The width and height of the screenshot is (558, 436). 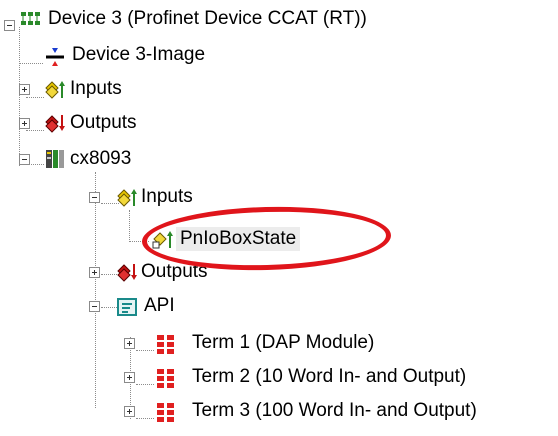 What do you see at coordinates (30, 18) in the screenshot?
I see `profinet-device-icon` at bounding box center [30, 18].